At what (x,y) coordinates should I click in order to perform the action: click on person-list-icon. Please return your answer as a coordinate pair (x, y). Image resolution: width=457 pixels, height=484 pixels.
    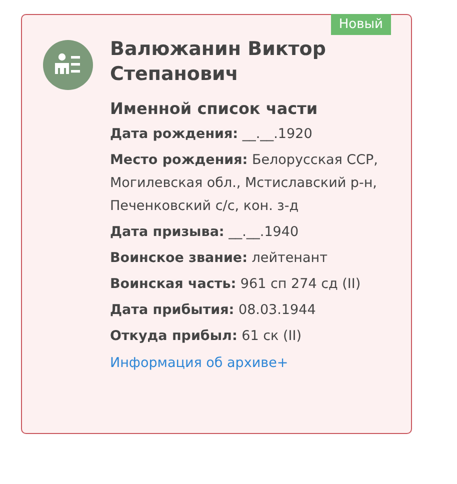
    Looking at the image, I should click on (68, 65).